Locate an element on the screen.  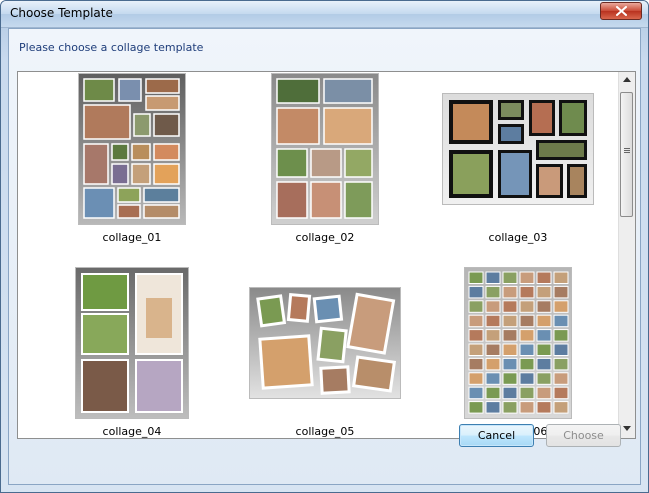
close-button is located at coordinates (621, 11).